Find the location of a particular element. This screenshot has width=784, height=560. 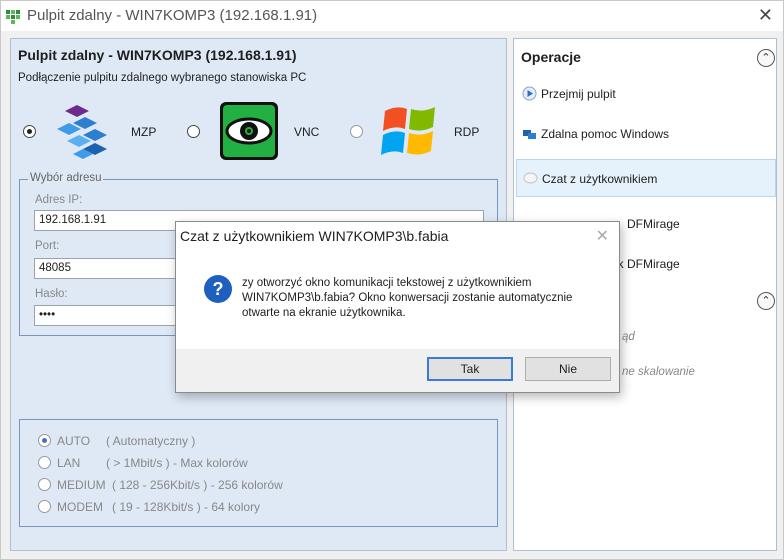

dialog-title: Czat z użytkownikiem WIN7KOMP3\b.fabia is located at coordinates (314, 236).